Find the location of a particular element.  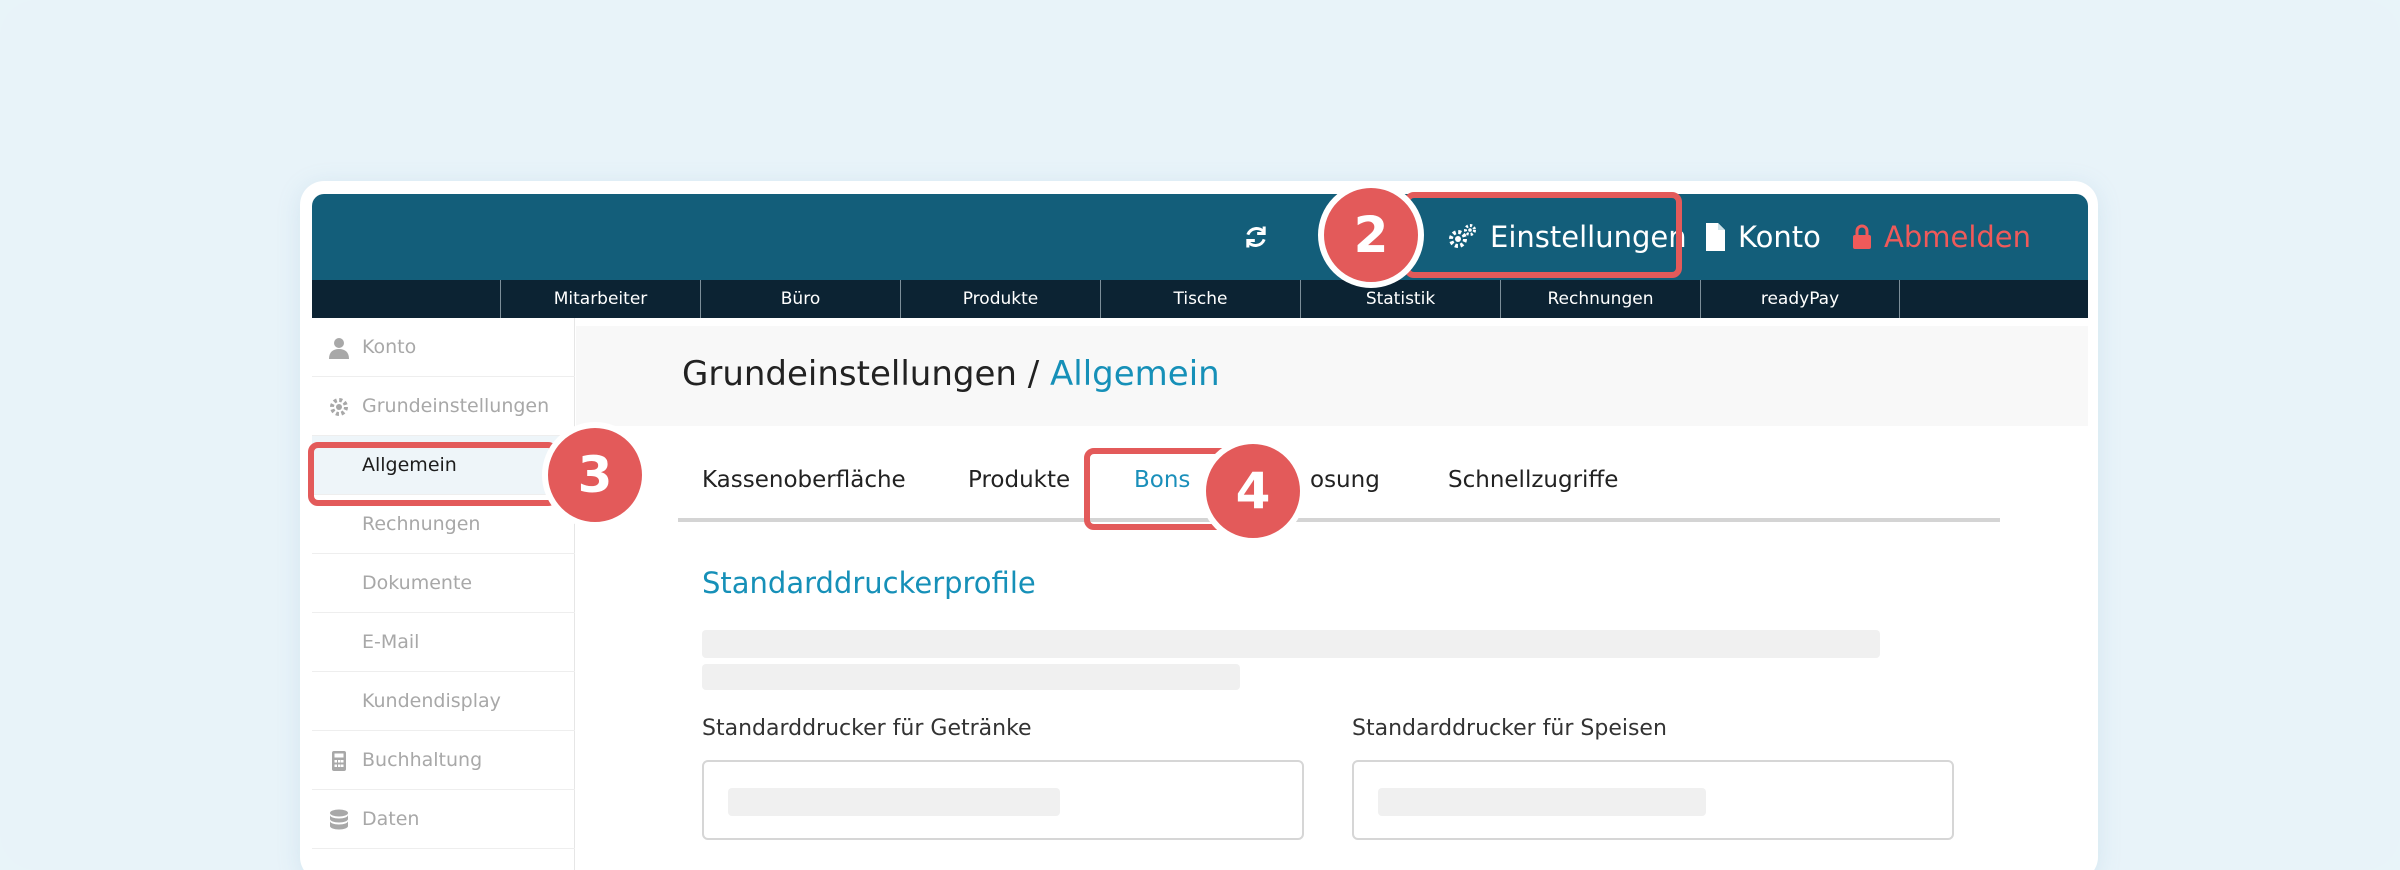

gear-icon is located at coordinates (339, 407).